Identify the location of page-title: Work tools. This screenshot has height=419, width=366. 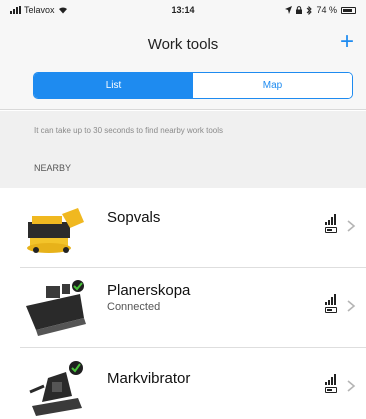
(183, 44).